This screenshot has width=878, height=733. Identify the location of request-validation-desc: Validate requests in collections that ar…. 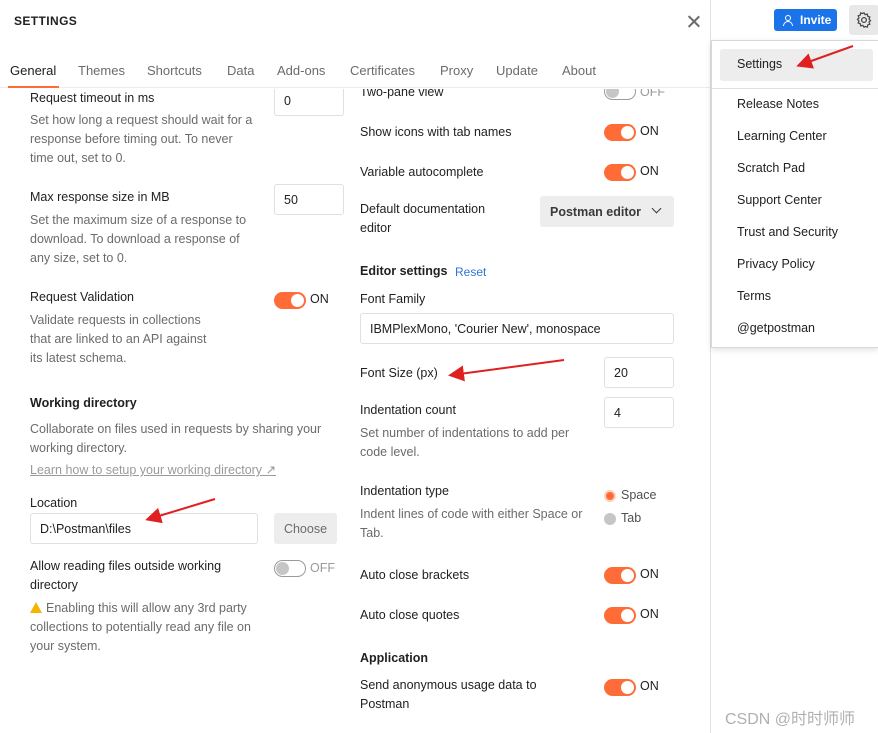
(118, 339).